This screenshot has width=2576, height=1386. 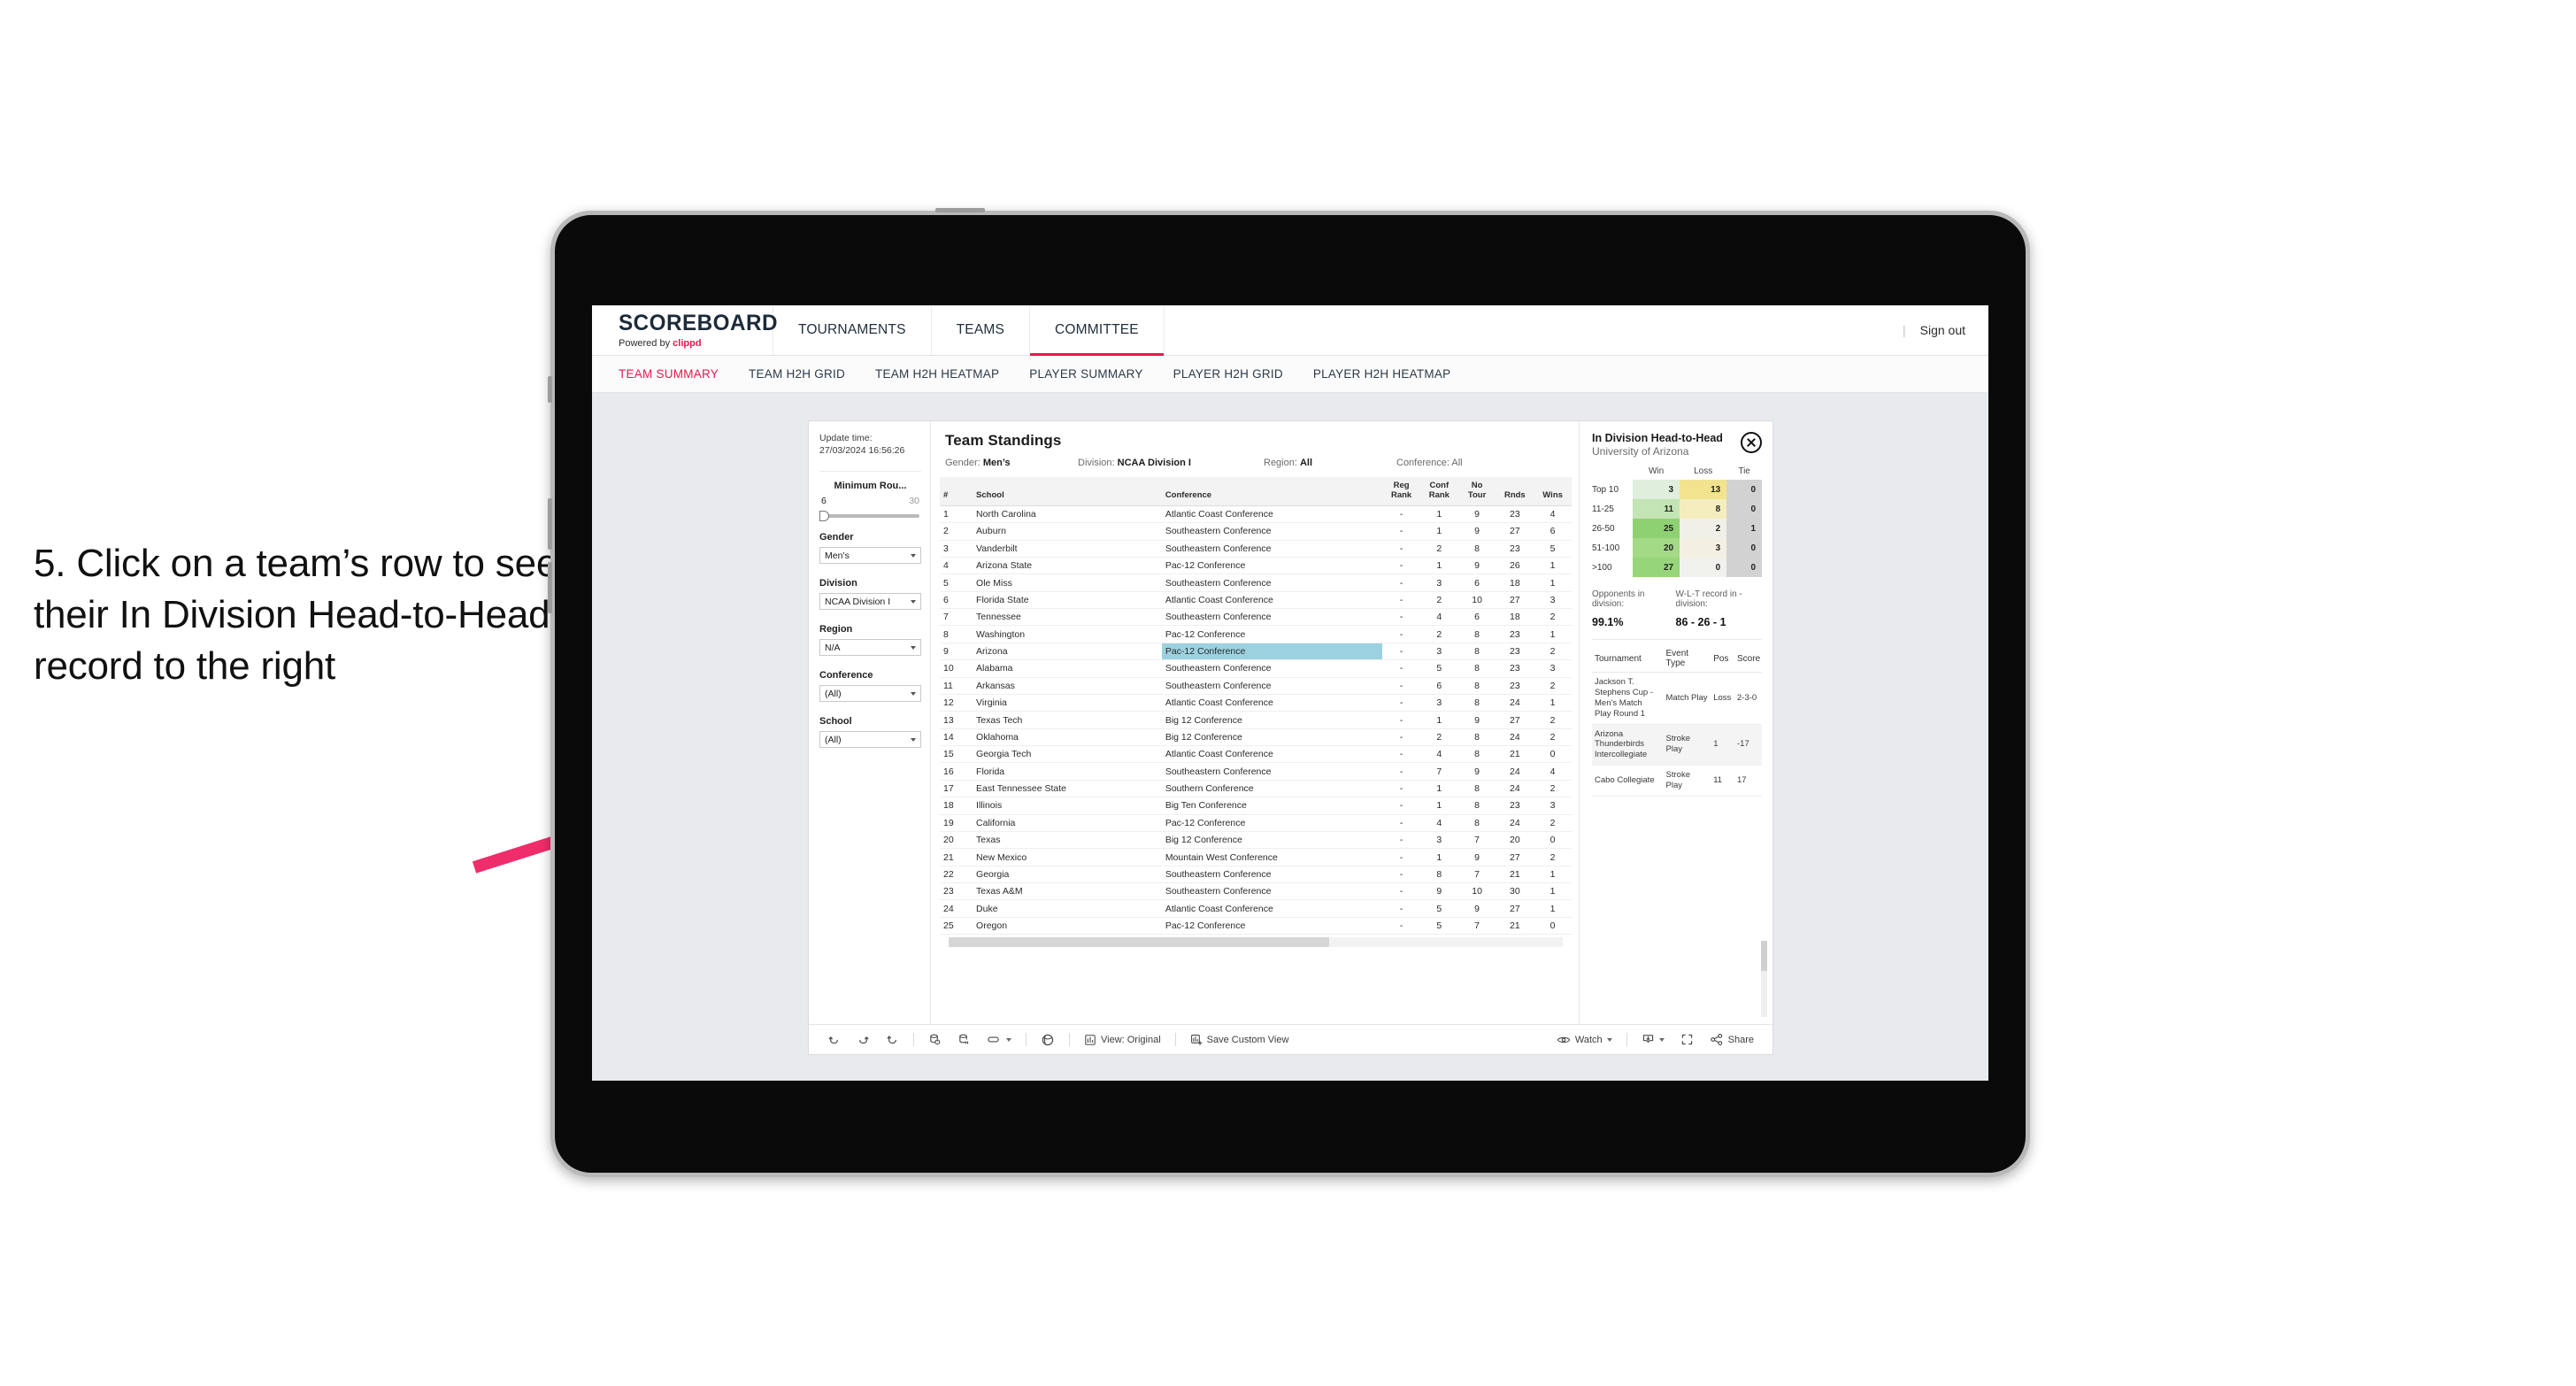 I want to click on conference-select: (All), so click(x=870, y=694).